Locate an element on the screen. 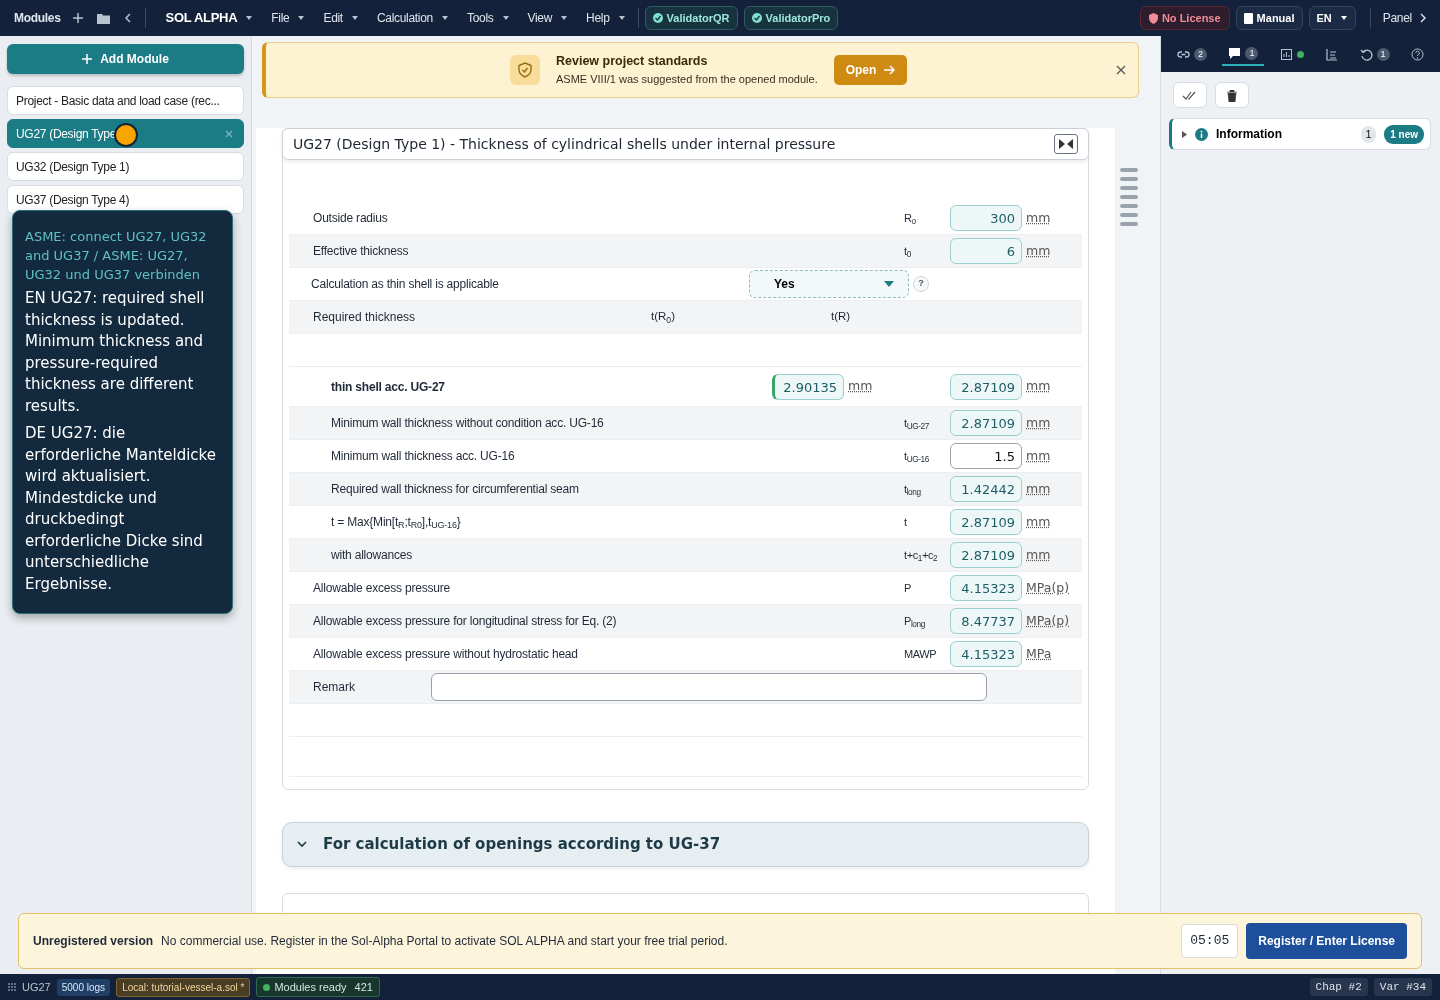  column-header: t(R) is located at coordinates (841, 317).